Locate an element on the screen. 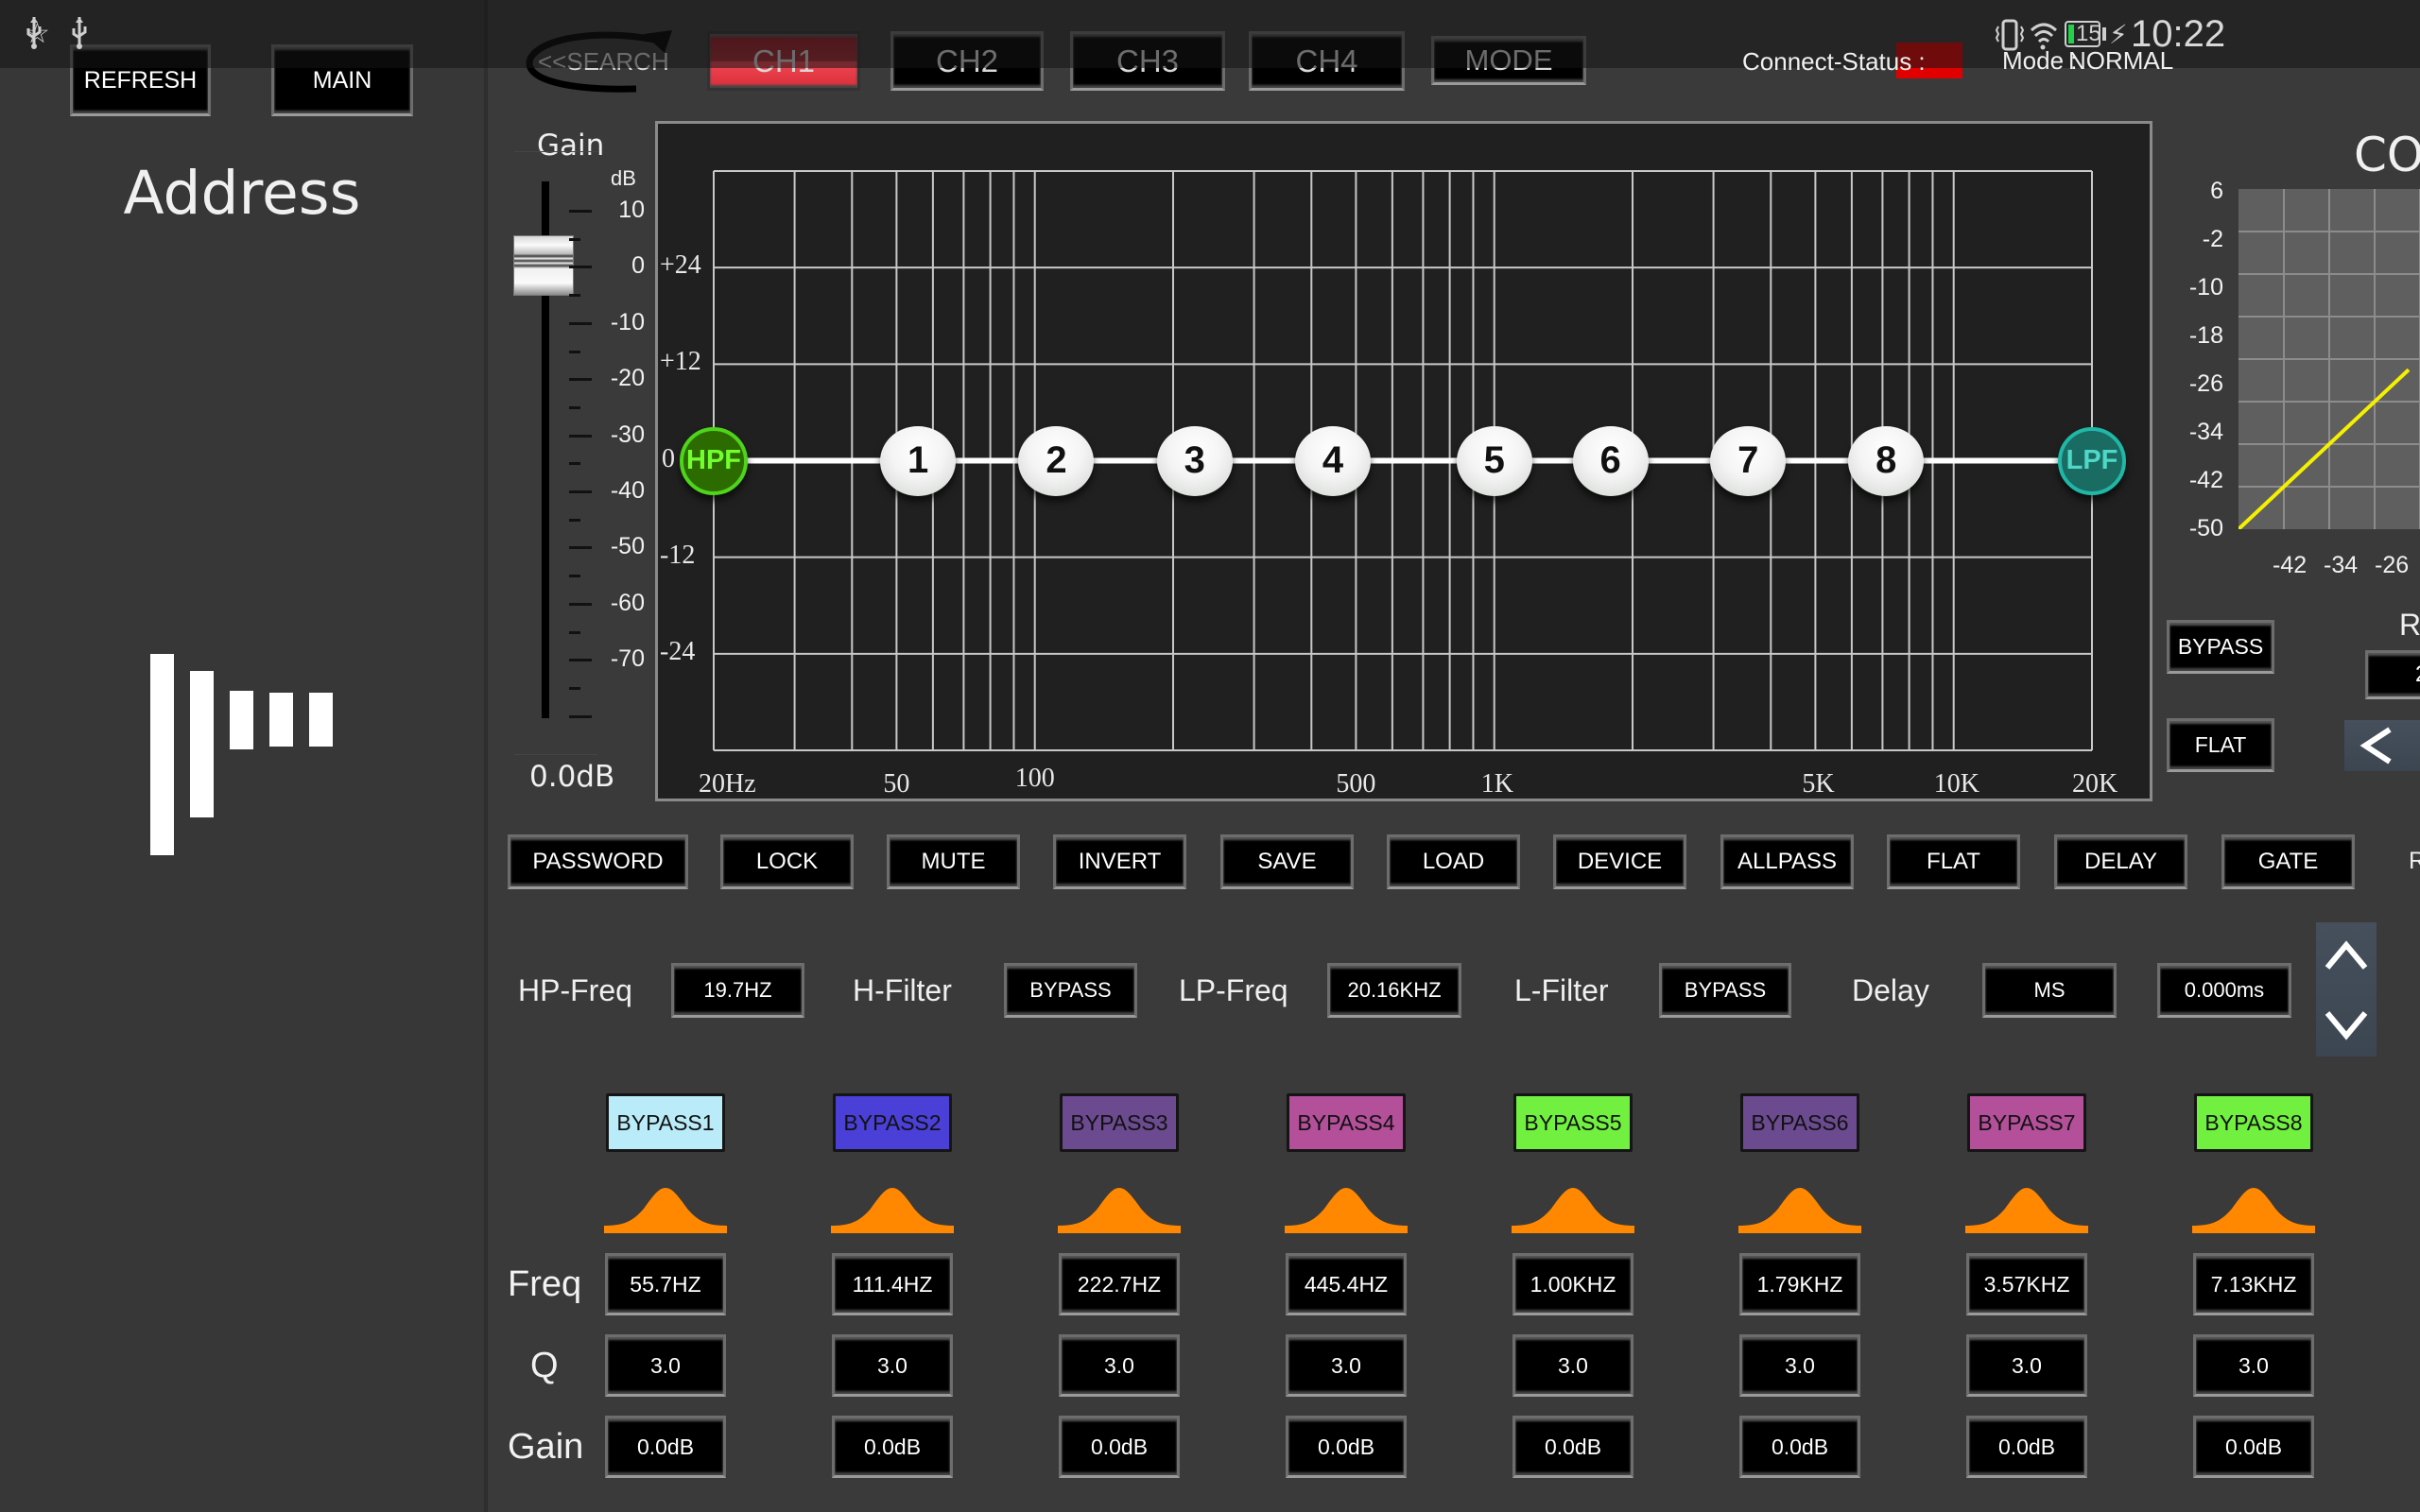 This screenshot has width=2420, height=1512. main-button: MAIN is located at coordinates (342, 80).